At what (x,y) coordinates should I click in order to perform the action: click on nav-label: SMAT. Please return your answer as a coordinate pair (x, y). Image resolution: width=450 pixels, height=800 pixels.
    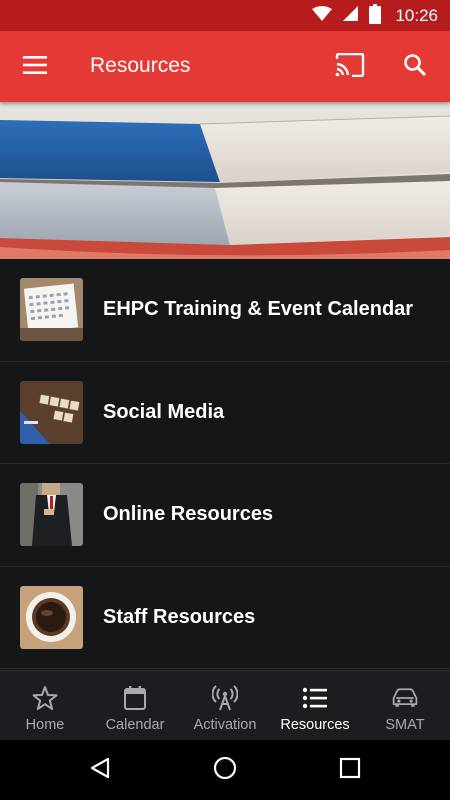
    Looking at the image, I should click on (405, 725).